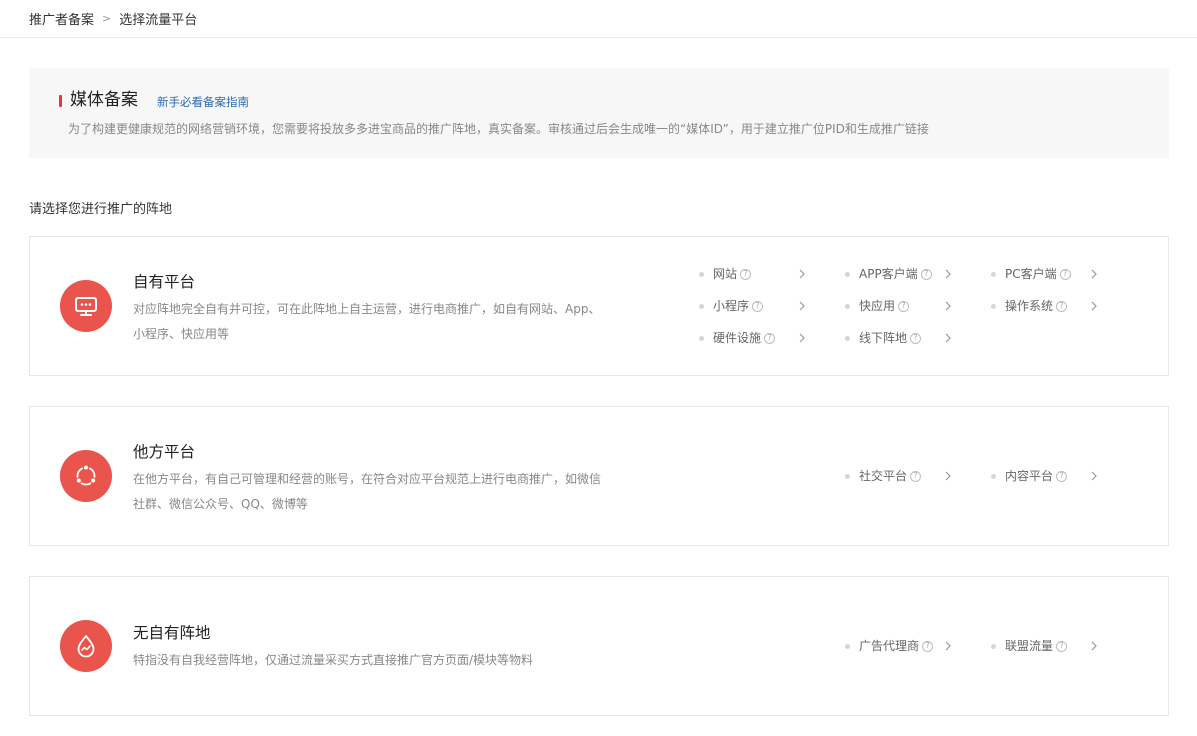  What do you see at coordinates (60, 101) in the screenshot?
I see `title-accent-bar` at bounding box center [60, 101].